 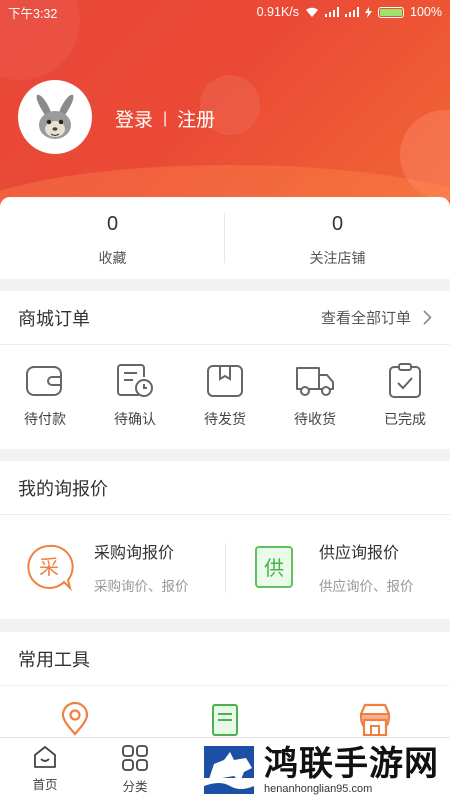 What do you see at coordinates (45, 757) in the screenshot?
I see `home-icon` at bounding box center [45, 757].